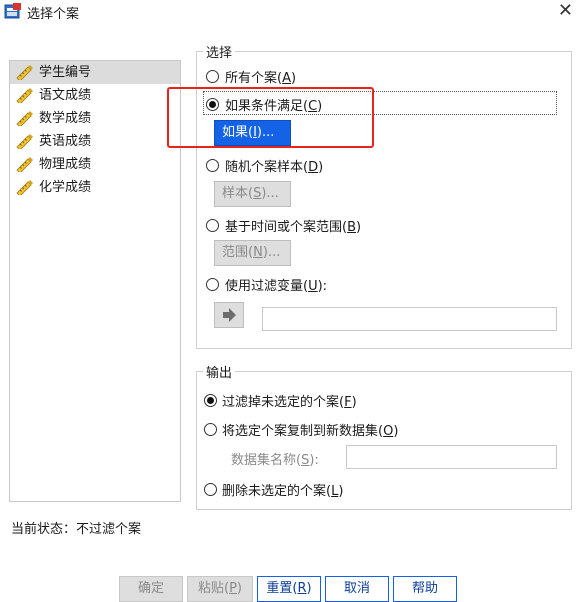 The image size is (583, 602). I want to click on variable-label: 物理成绩, so click(65, 164).